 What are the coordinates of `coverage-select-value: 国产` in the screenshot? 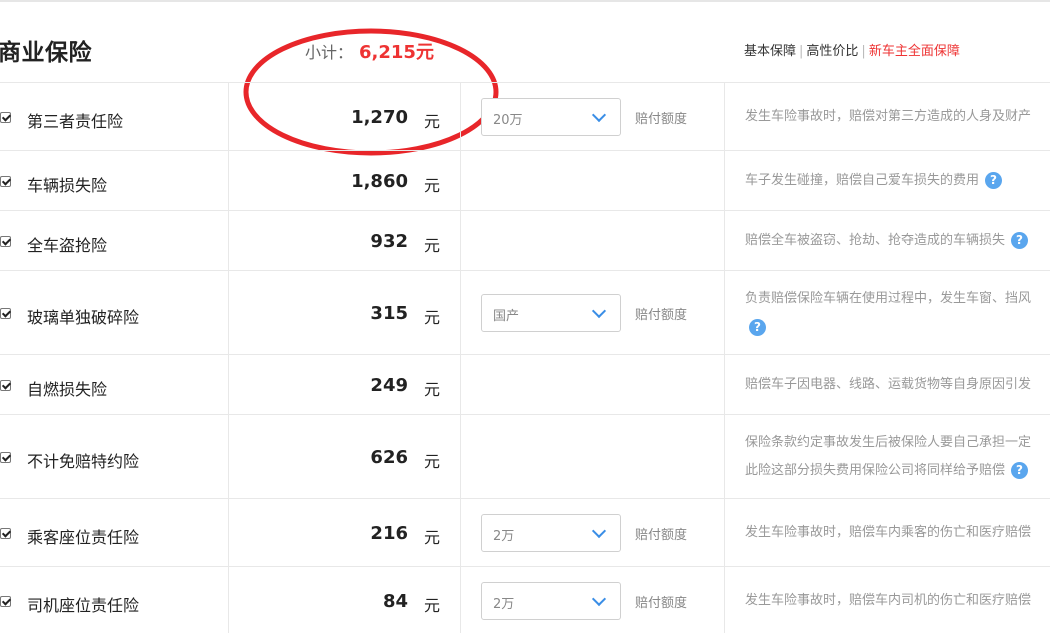 It's located at (506, 316).